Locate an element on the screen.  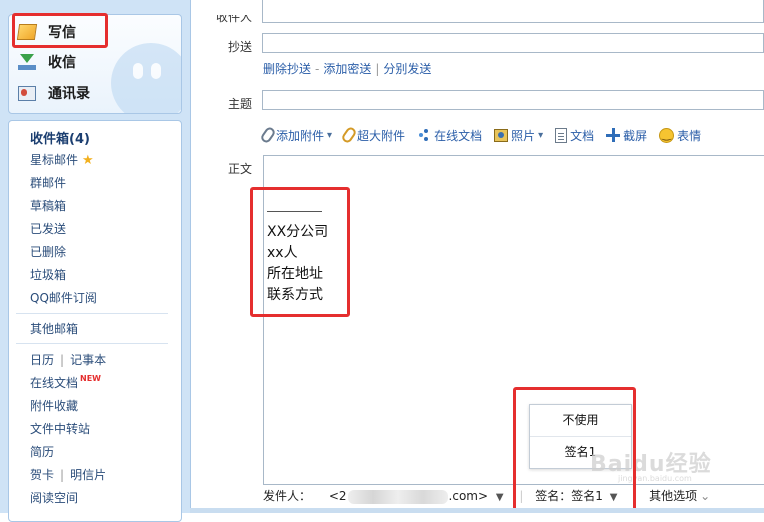
qq-mascot-icon is located at coordinates (146, 78).